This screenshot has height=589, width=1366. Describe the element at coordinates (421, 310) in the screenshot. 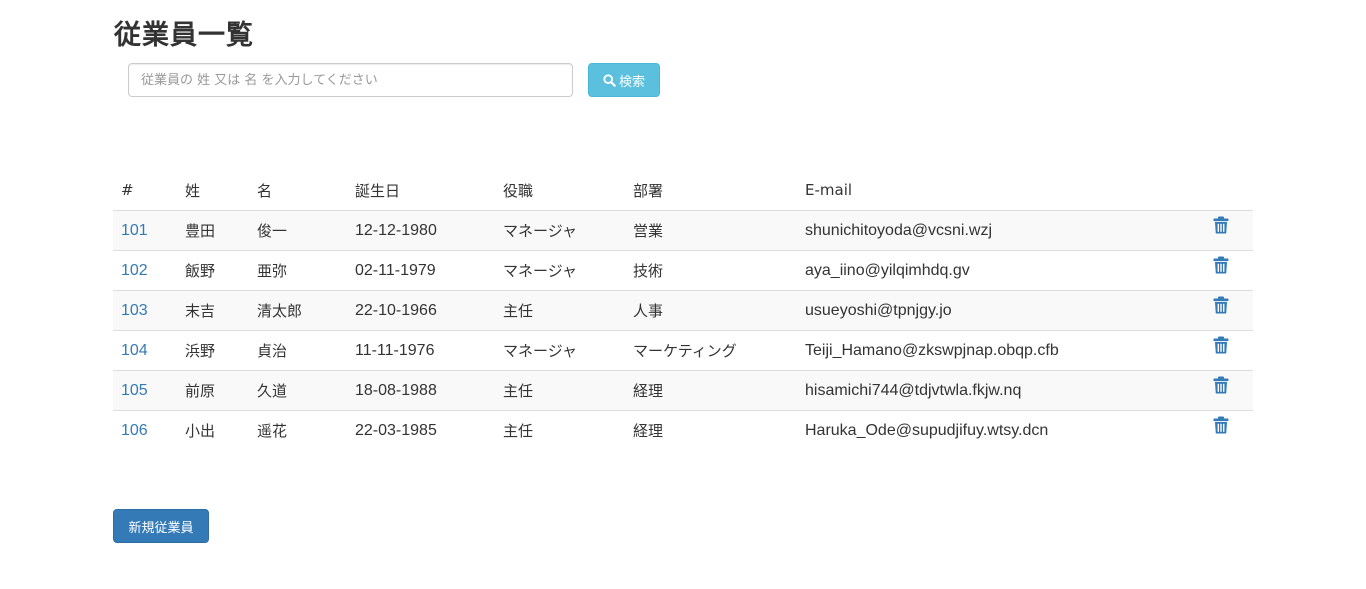

I see `birthday-cell: 22-10-1966` at that location.